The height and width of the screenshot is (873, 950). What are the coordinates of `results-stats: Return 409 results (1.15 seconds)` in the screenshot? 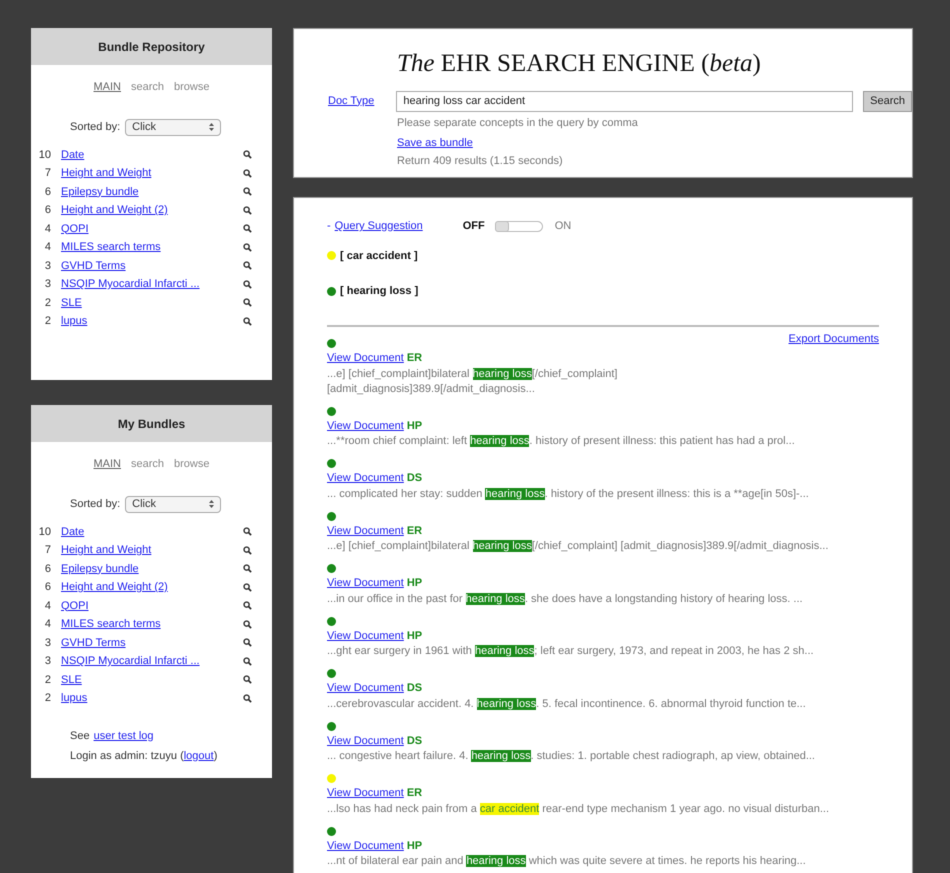 It's located at (480, 161).